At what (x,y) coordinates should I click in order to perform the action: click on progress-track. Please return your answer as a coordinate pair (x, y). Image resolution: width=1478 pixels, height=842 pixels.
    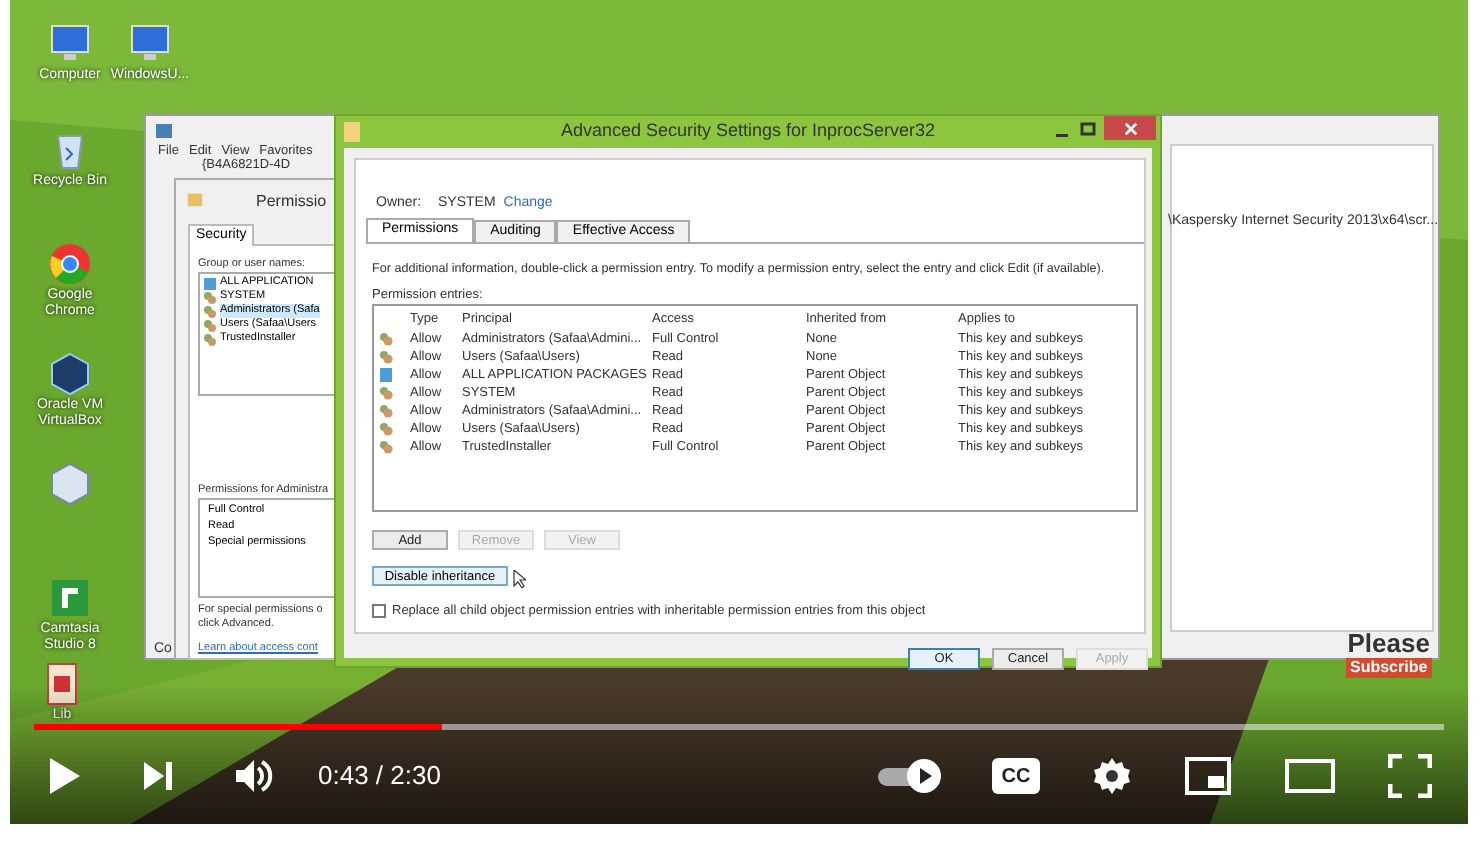
    Looking at the image, I should click on (739, 727).